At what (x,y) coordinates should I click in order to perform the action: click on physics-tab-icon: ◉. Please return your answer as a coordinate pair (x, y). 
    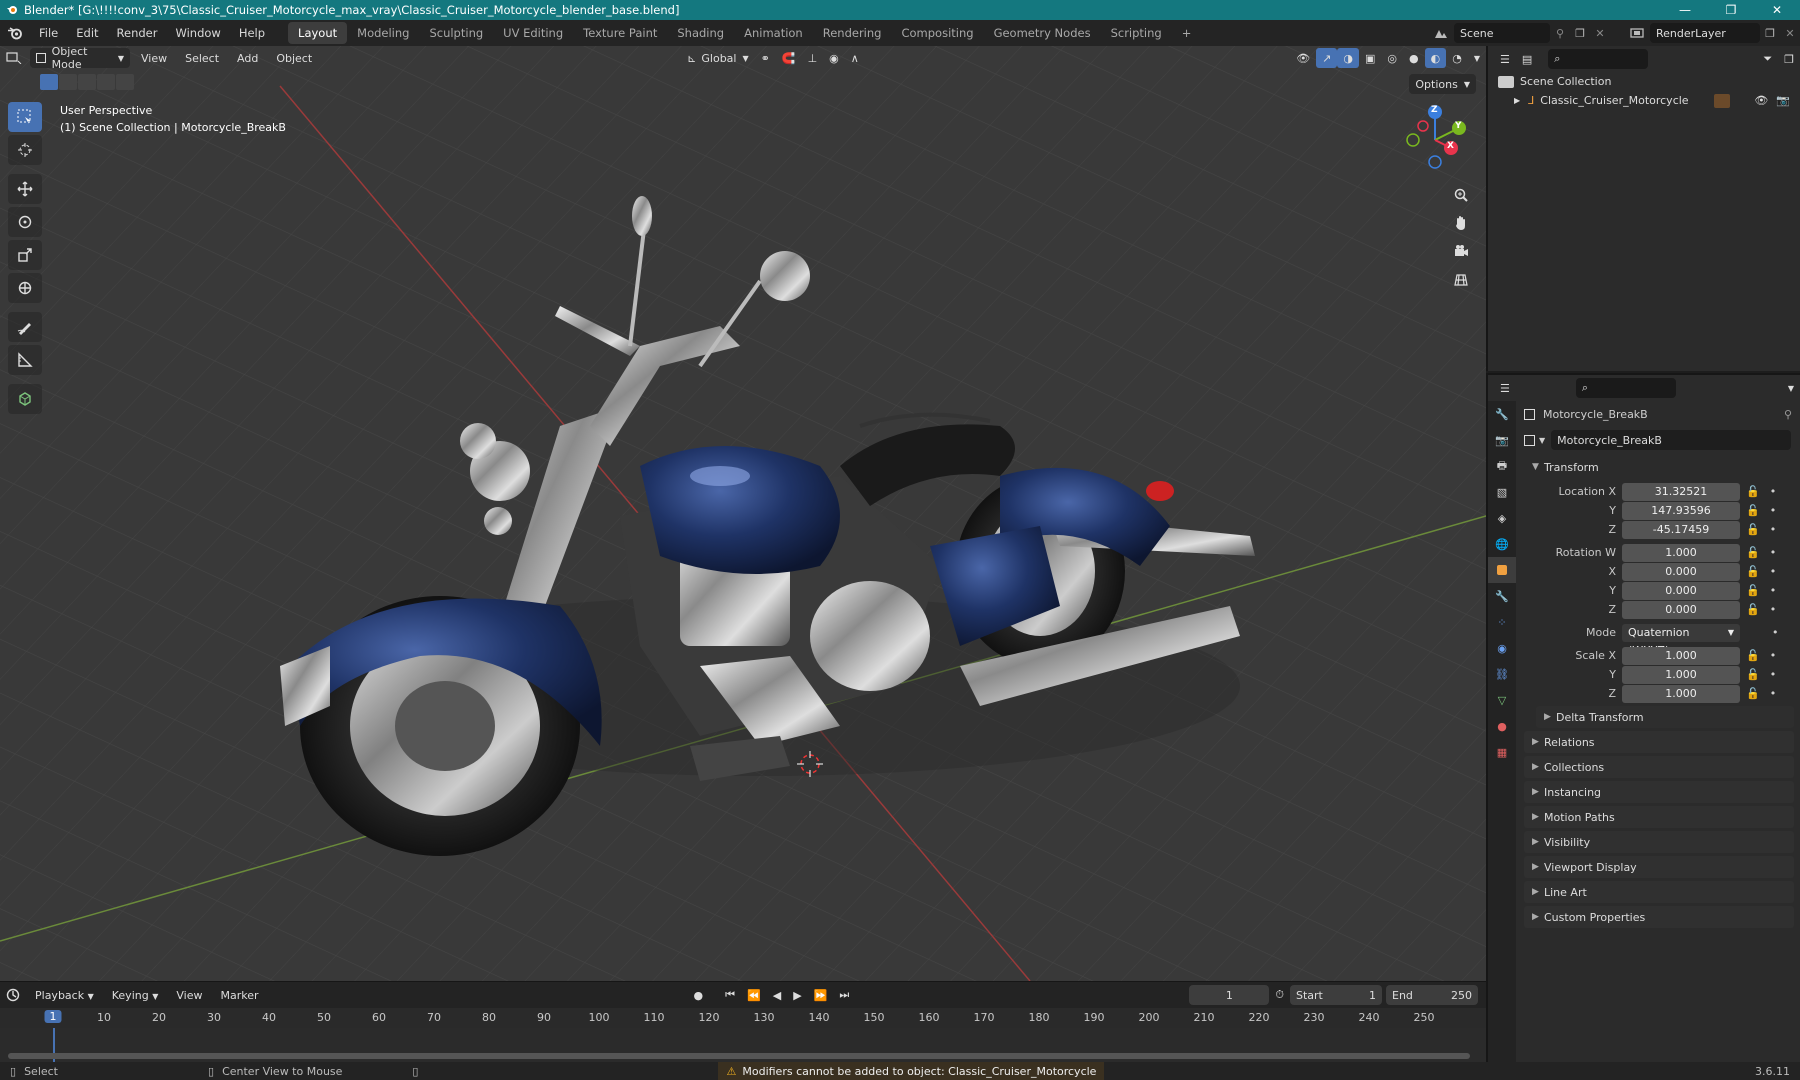
    Looking at the image, I should click on (1502, 648).